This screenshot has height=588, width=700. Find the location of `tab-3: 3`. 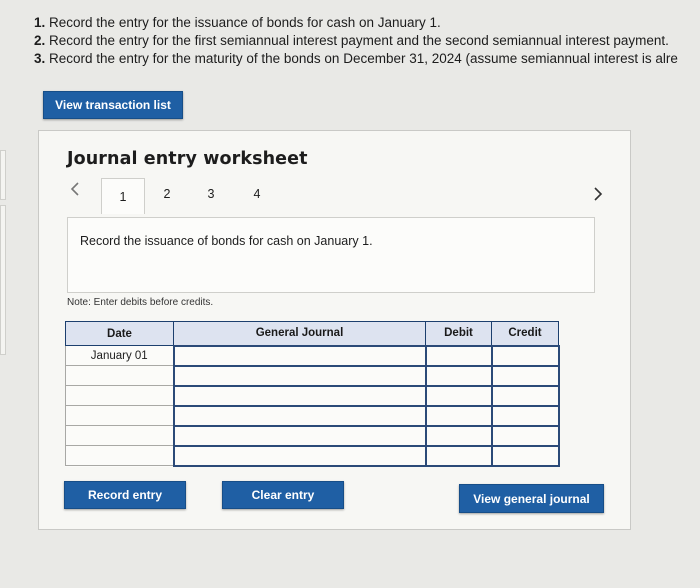

tab-3: 3 is located at coordinates (211, 194).